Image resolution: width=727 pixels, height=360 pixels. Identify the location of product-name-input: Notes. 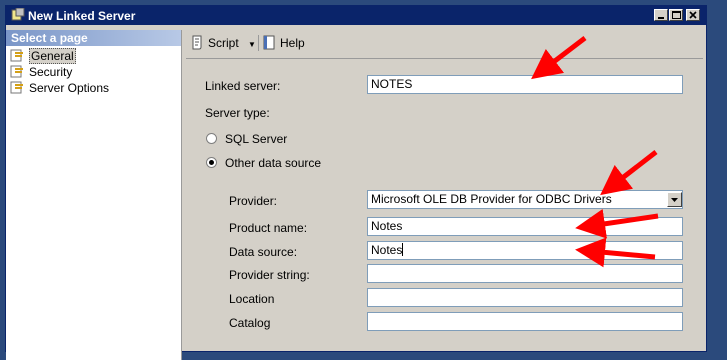
(525, 226).